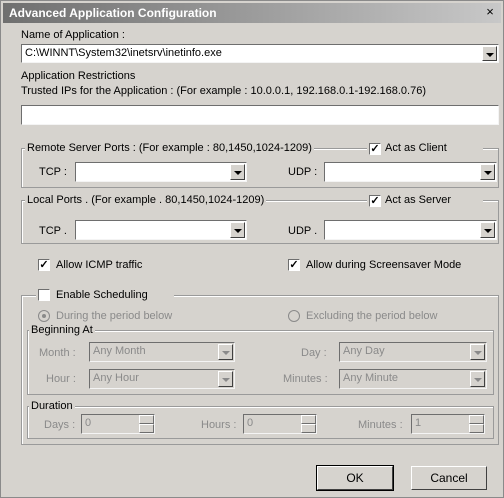  Describe the element at coordinates (99, 265) in the screenshot. I see `allow-icmp-label: Allow ICMP traffic` at that location.